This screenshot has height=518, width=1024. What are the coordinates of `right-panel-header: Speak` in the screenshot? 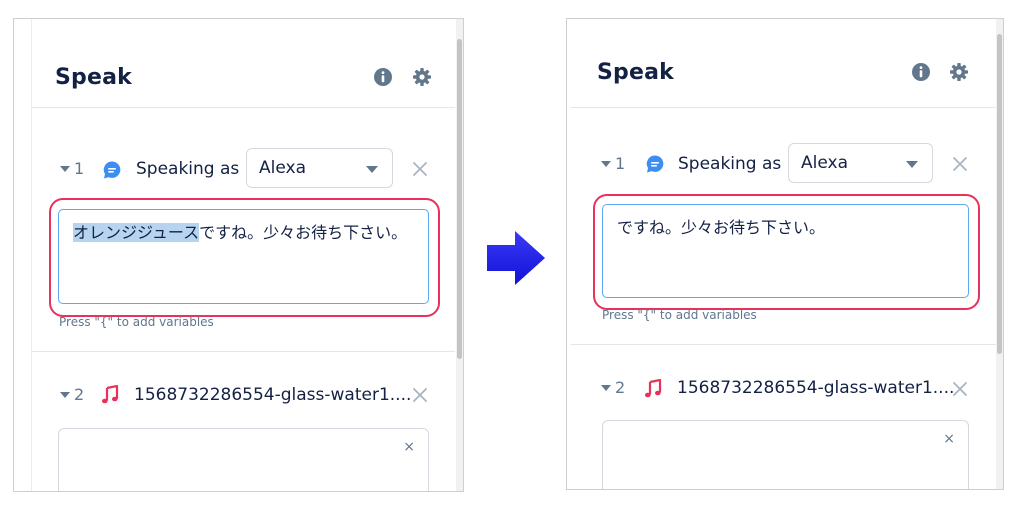 It's located at (783, 63).